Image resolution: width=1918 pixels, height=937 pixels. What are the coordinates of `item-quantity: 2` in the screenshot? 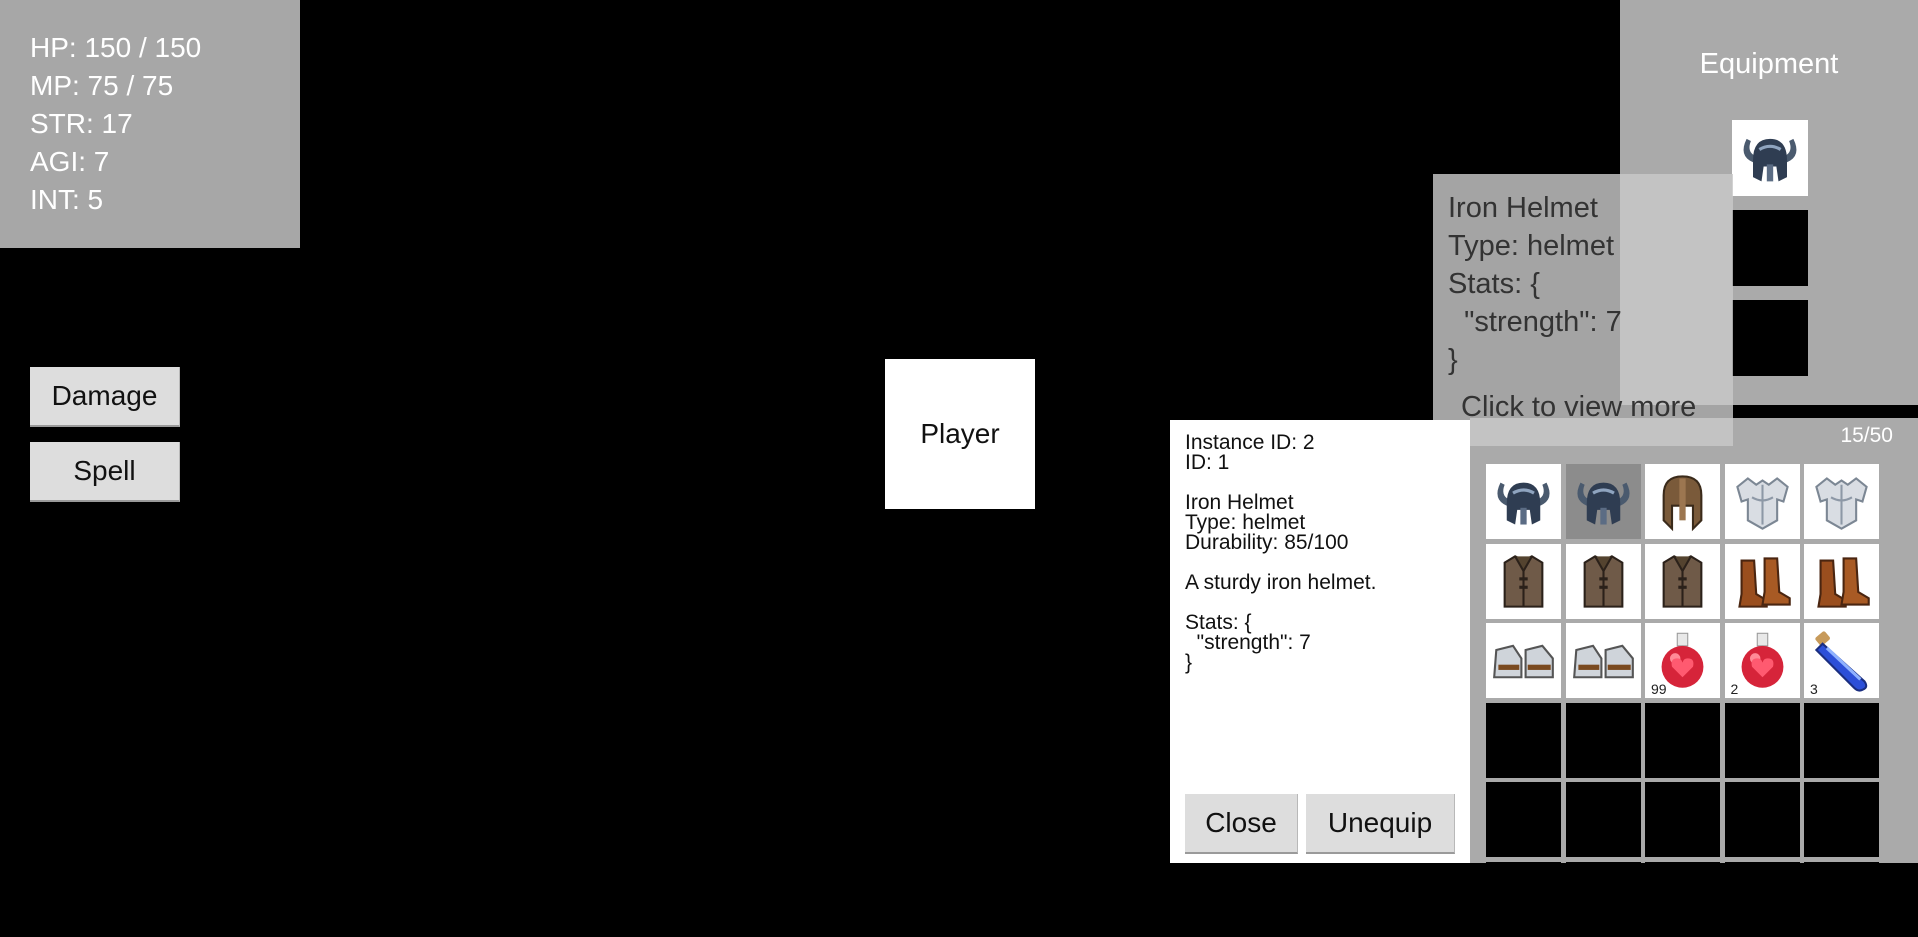 It's located at (1734, 689).